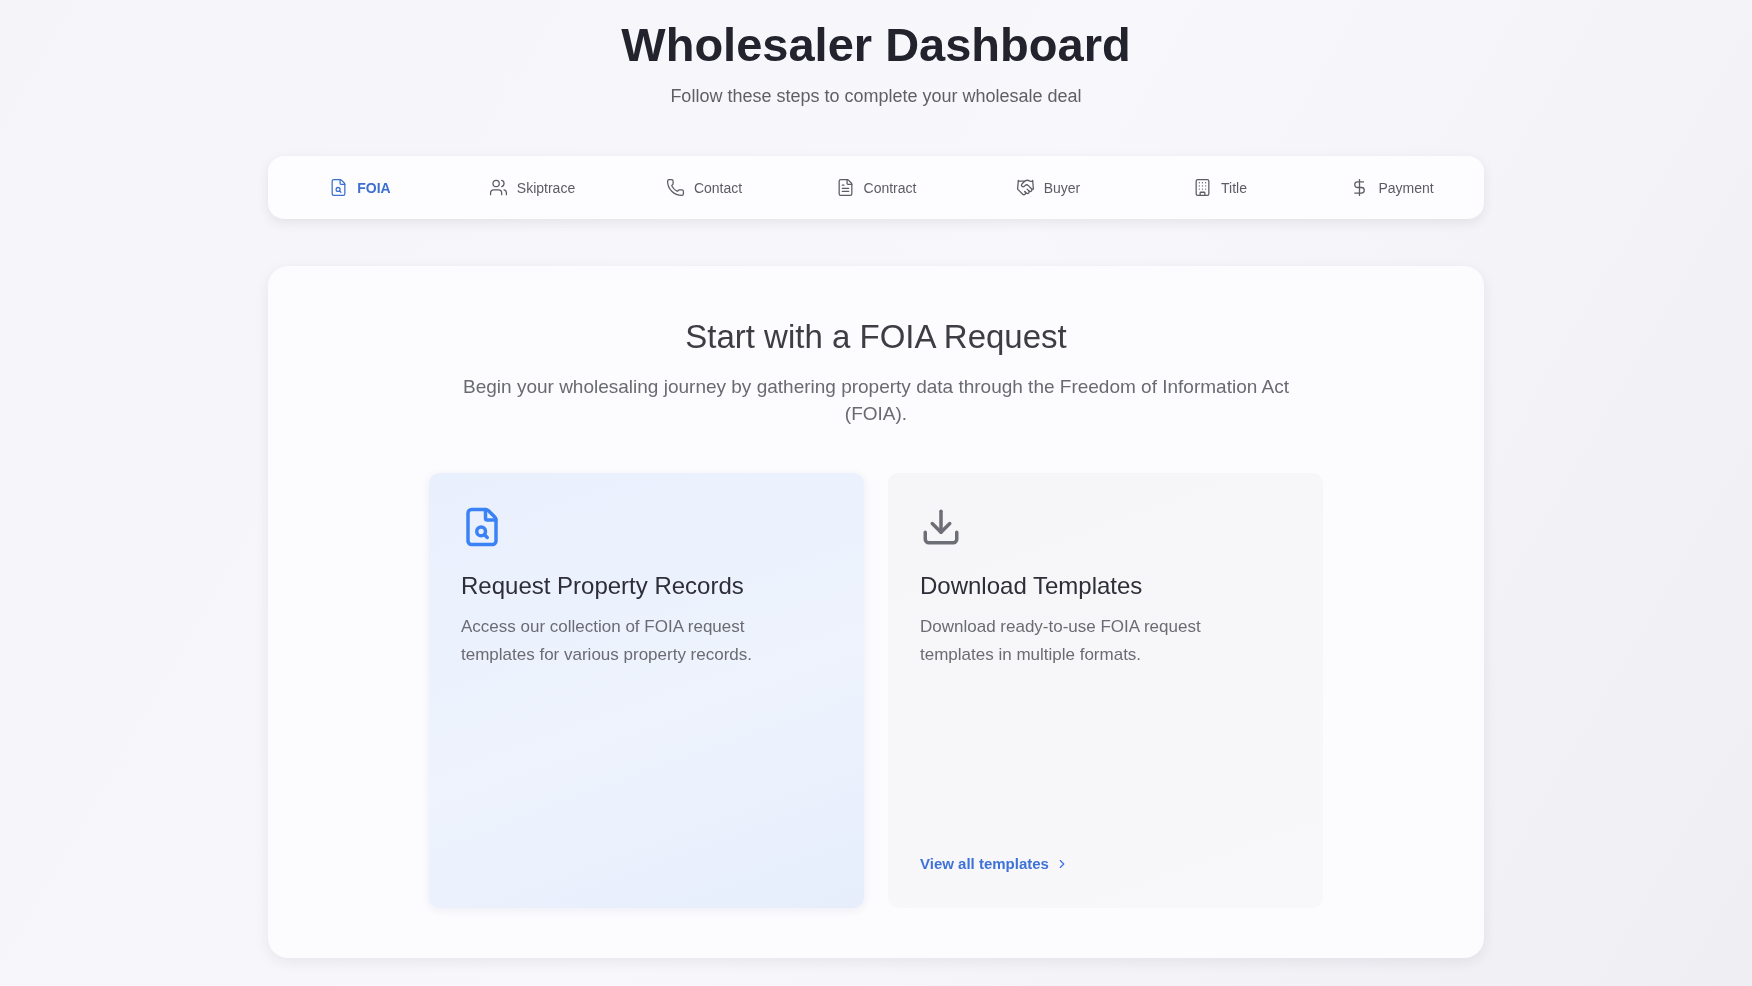 This screenshot has width=1752, height=986. I want to click on panel-title: Start with a FOIA Request, so click(876, 337).